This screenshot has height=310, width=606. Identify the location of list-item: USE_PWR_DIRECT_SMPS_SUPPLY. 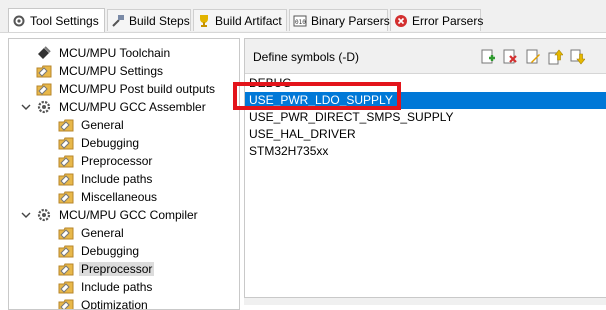
(425, 117).